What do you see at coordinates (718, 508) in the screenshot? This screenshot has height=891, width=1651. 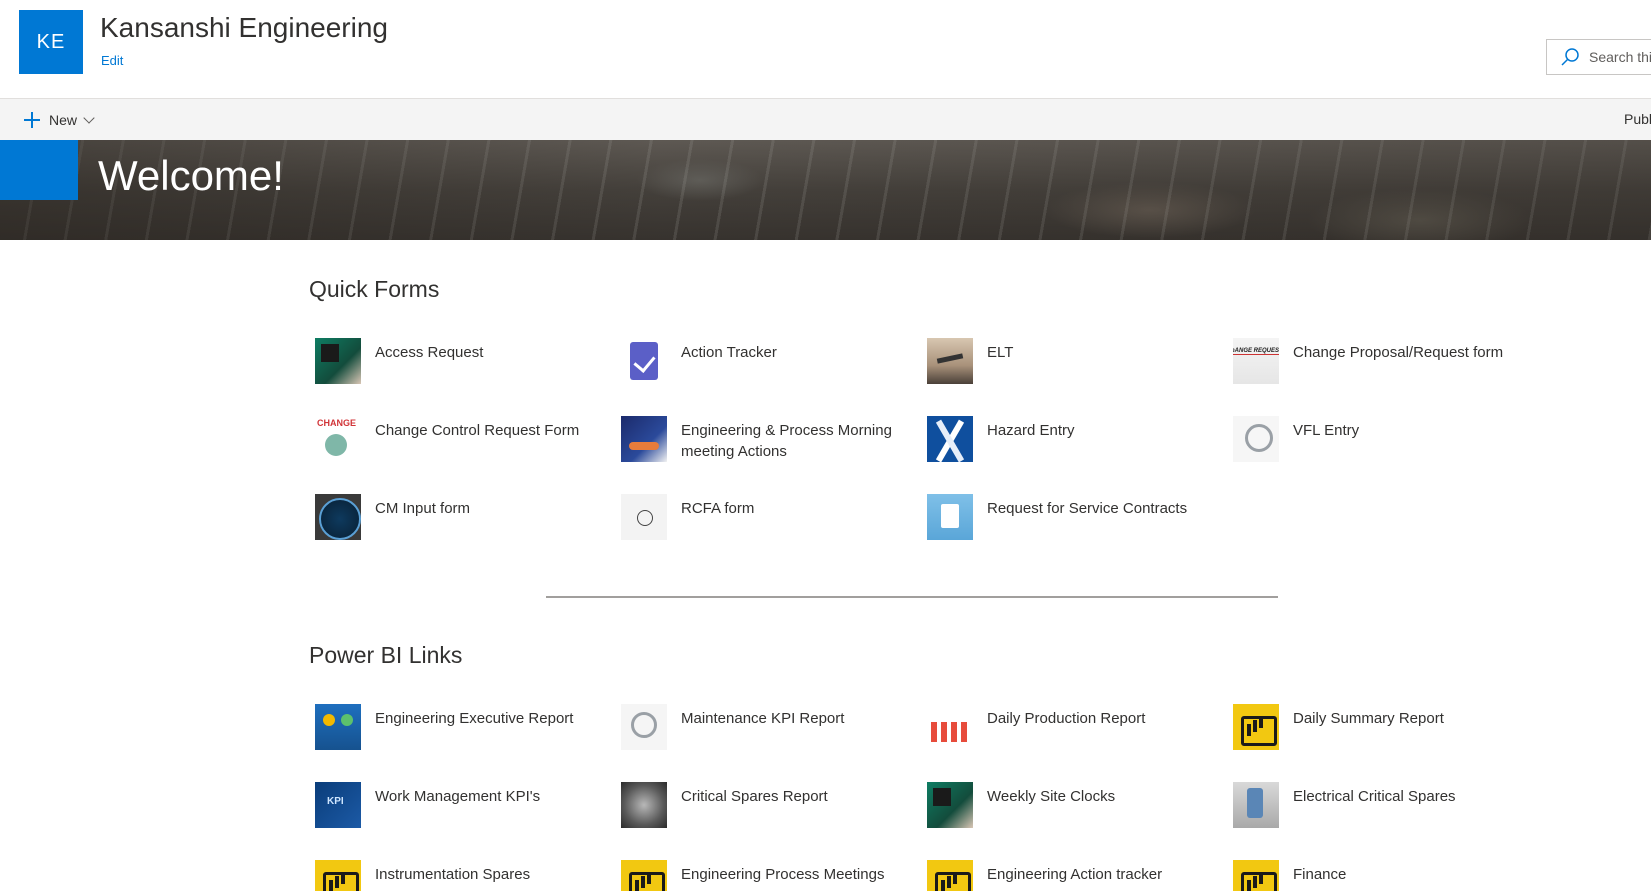 I see `quick-link-label: RCFA form` at bounding box center [718, 508].